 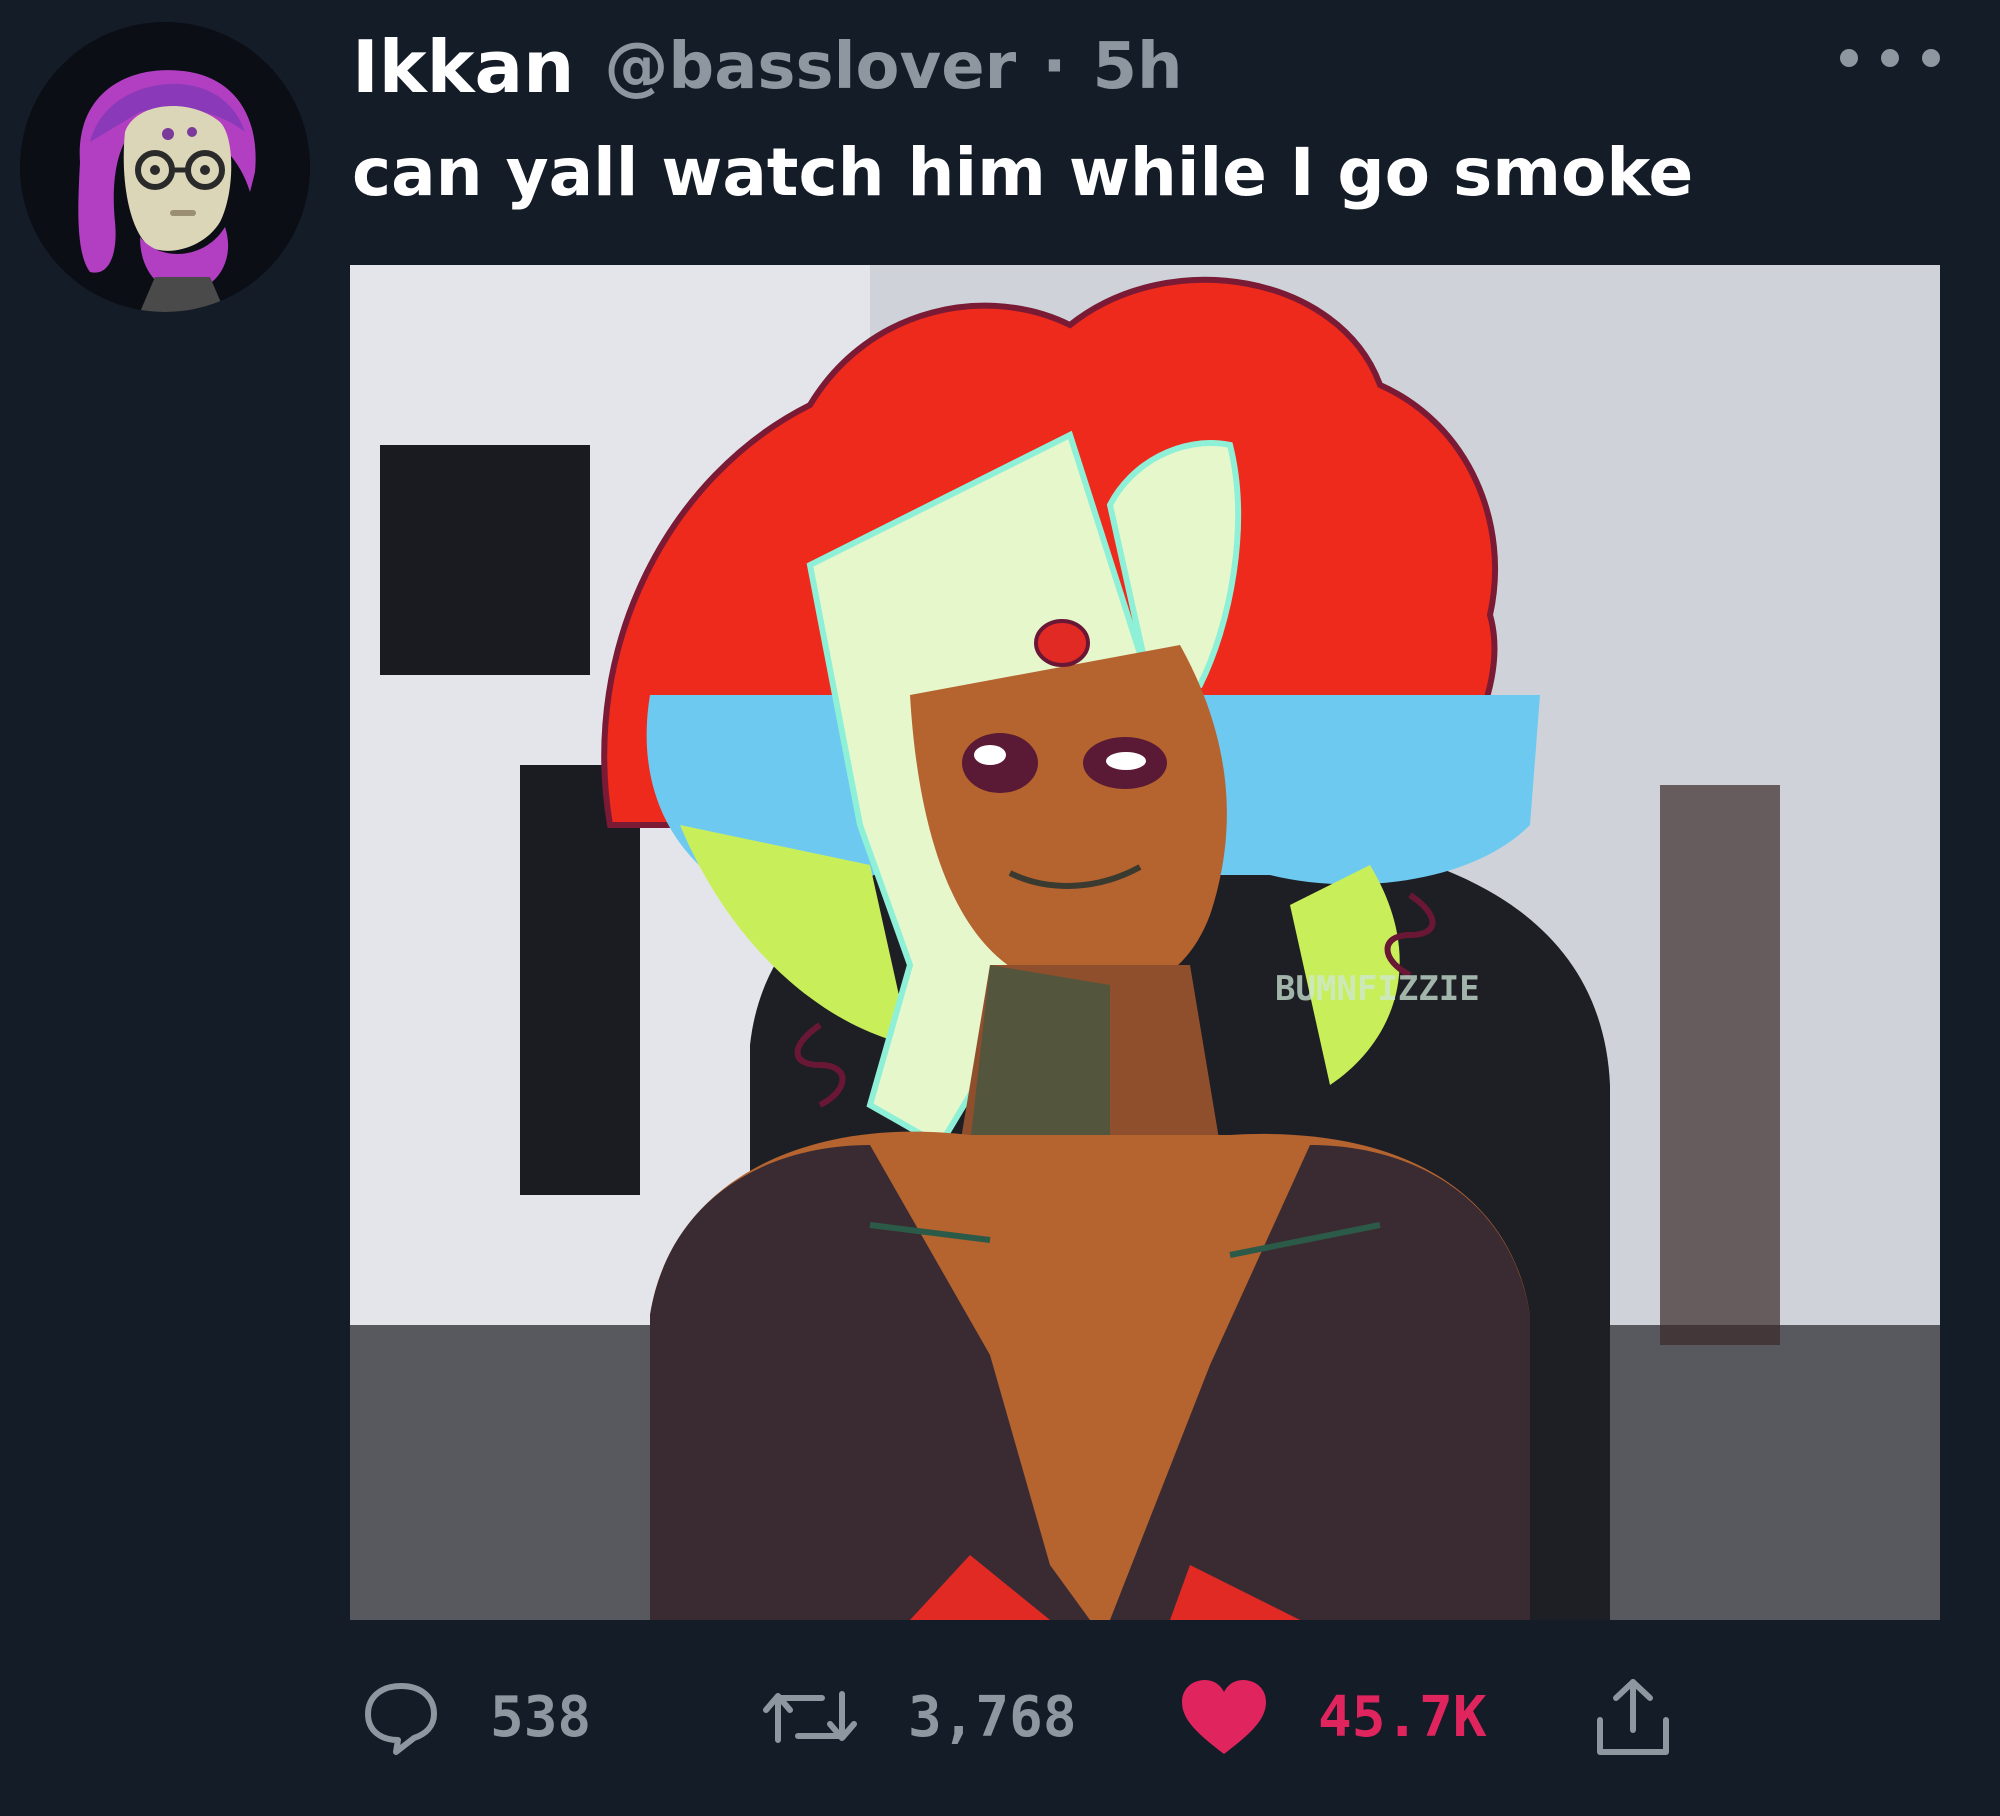 I want to click on avatar, so click(x=165, y=167).